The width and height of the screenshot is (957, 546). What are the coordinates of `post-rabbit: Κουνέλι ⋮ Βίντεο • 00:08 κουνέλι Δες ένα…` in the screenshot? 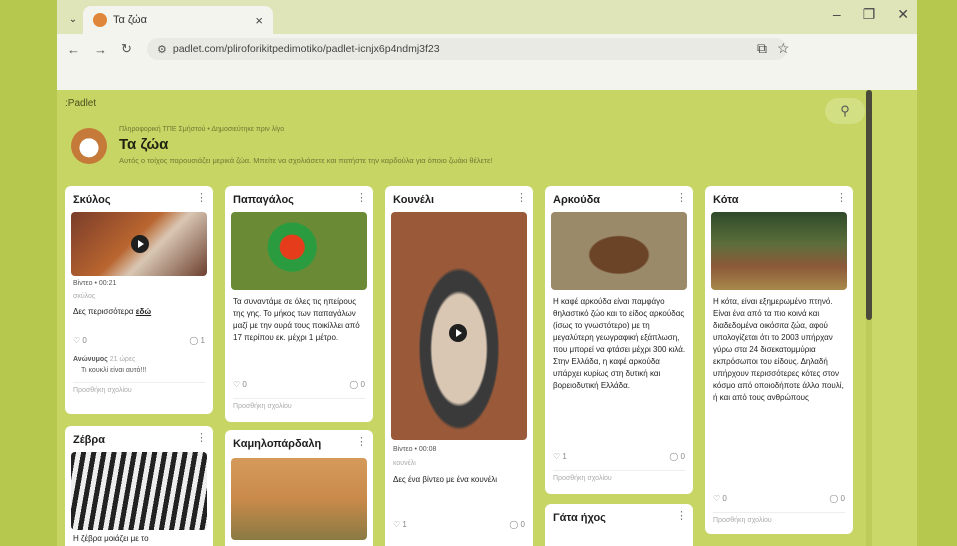 It's located at (459, 366).